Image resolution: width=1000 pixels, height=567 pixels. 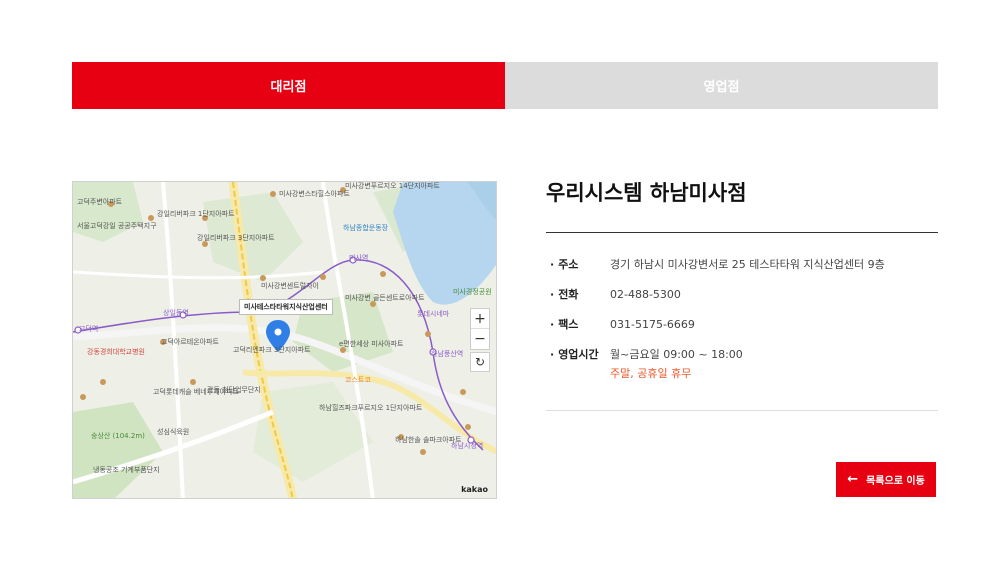 I want to click on detail-row-fax: 팩스 031-5175-6669, so click(x=742, y=324).